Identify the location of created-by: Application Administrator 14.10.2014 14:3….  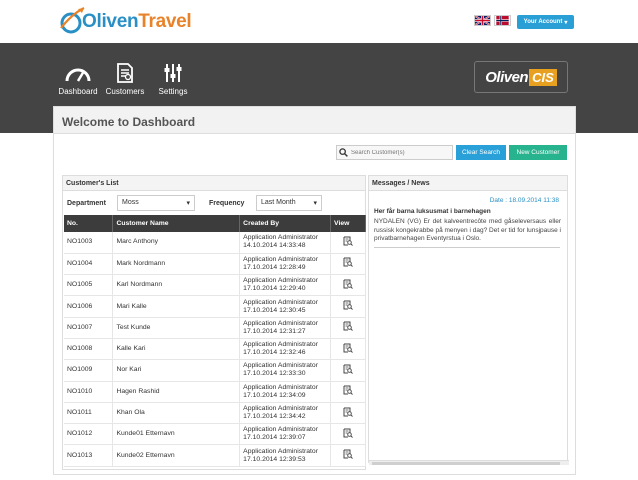
(285, 243).